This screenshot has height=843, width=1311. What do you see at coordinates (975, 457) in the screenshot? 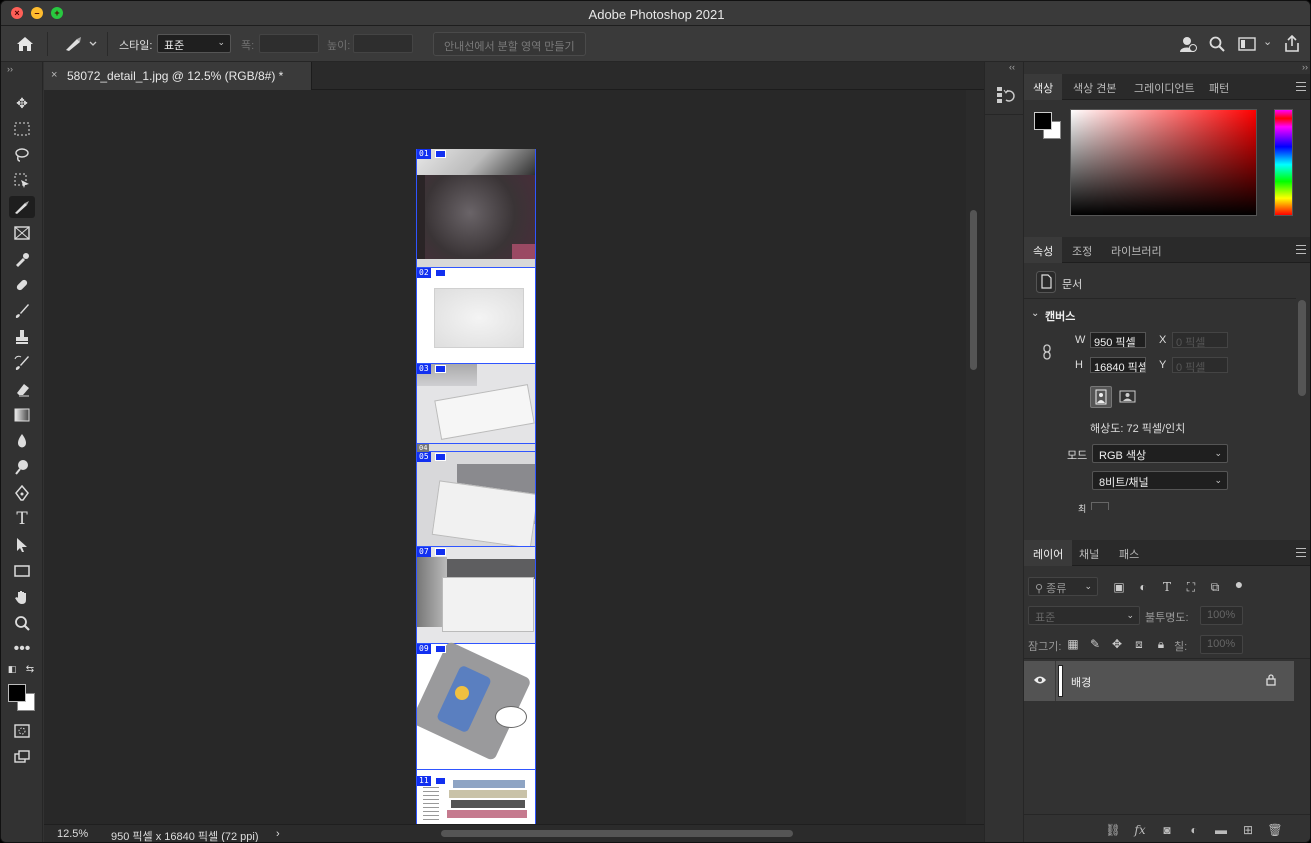
I see `vertical-scrollbar` at bounding box center [975, 457].